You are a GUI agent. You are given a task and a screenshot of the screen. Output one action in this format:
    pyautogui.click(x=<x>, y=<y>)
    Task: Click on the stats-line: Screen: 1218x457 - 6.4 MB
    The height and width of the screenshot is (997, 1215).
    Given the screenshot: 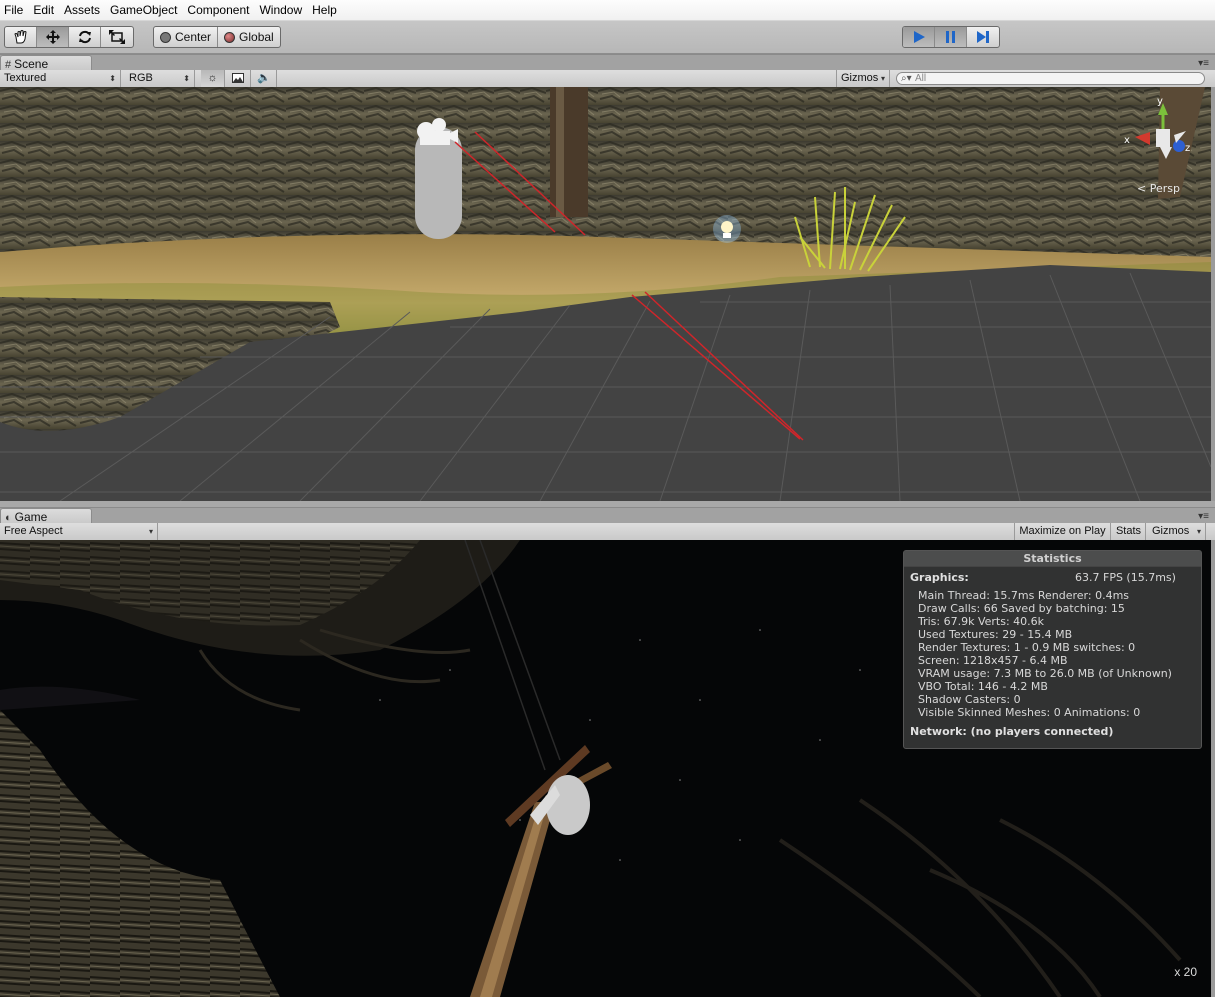 What is the action you would take?
    pyautogui.click(x=993, y=660)
    